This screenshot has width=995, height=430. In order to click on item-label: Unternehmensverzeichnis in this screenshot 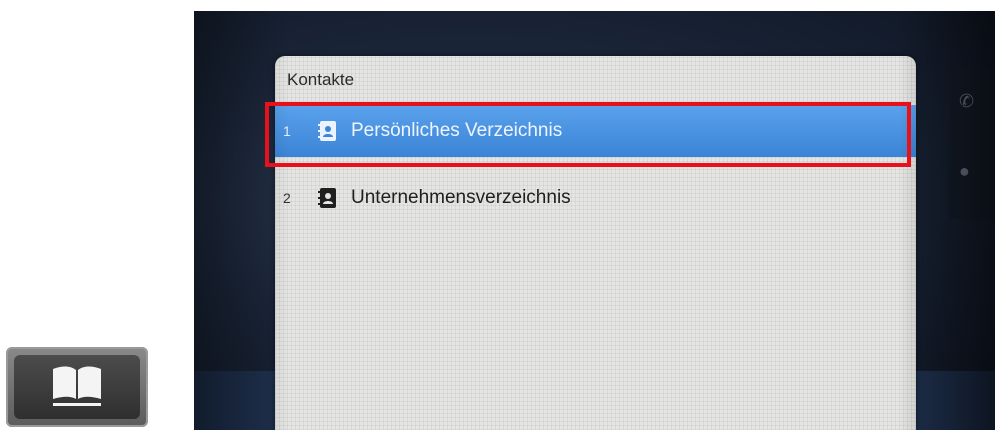, I will do `click(461, 197)`.